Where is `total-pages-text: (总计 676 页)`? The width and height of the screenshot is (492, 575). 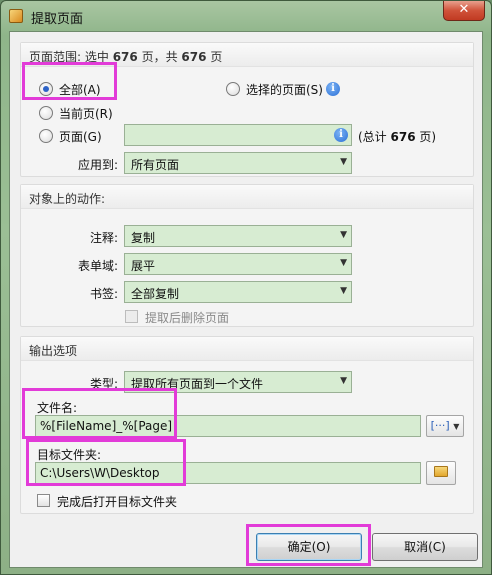
total-pages-text: (总计 676 页) is located at coordinates (397, 136).